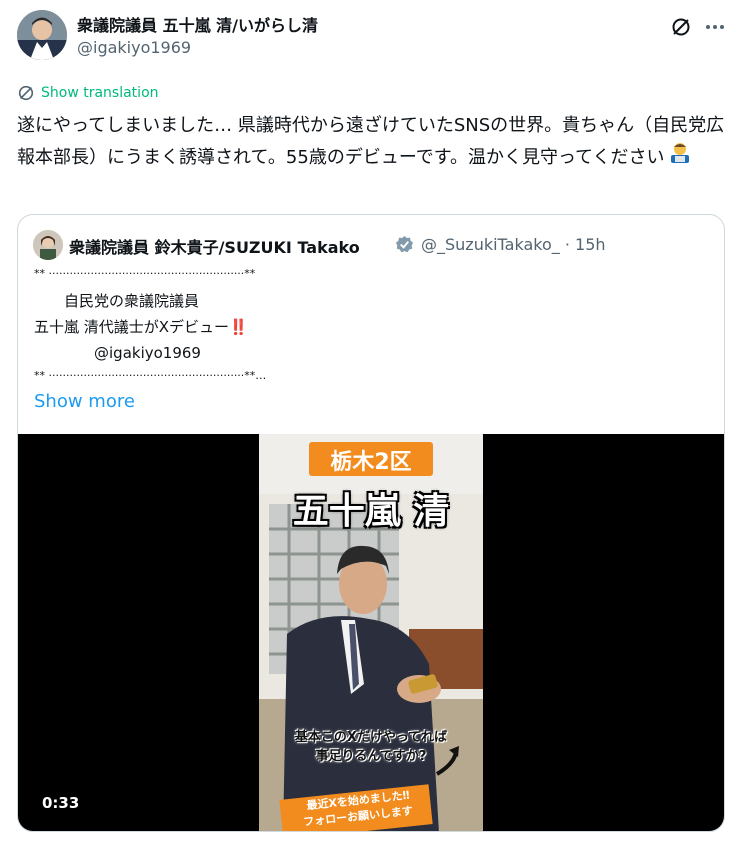  I want to click on verified-badge-icon, so click(404, 246).